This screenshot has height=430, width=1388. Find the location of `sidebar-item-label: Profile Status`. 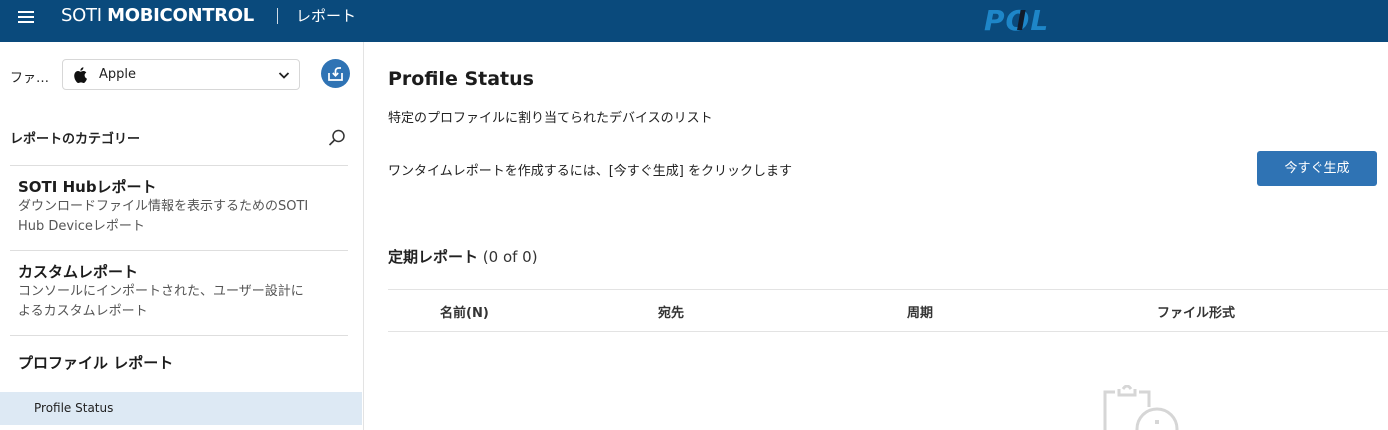

sidebar-item-label: Profile Status is located at coordinates (74, 408).